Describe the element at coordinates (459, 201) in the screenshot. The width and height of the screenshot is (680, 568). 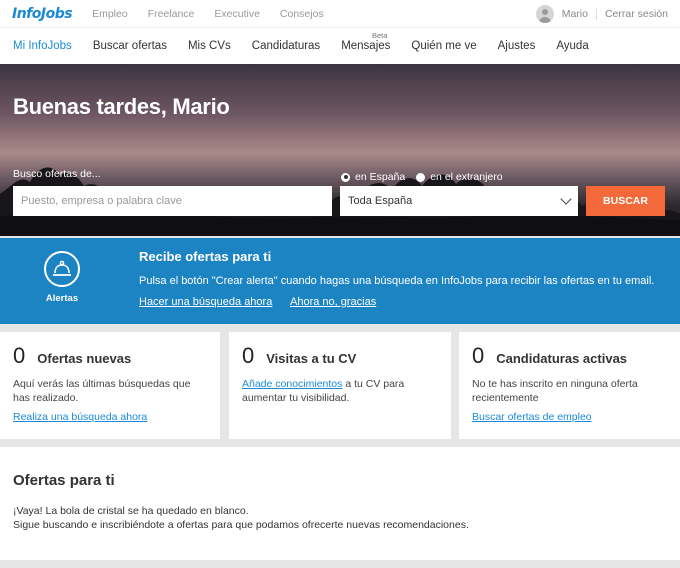
I see `location-select: Toda España` at that location.